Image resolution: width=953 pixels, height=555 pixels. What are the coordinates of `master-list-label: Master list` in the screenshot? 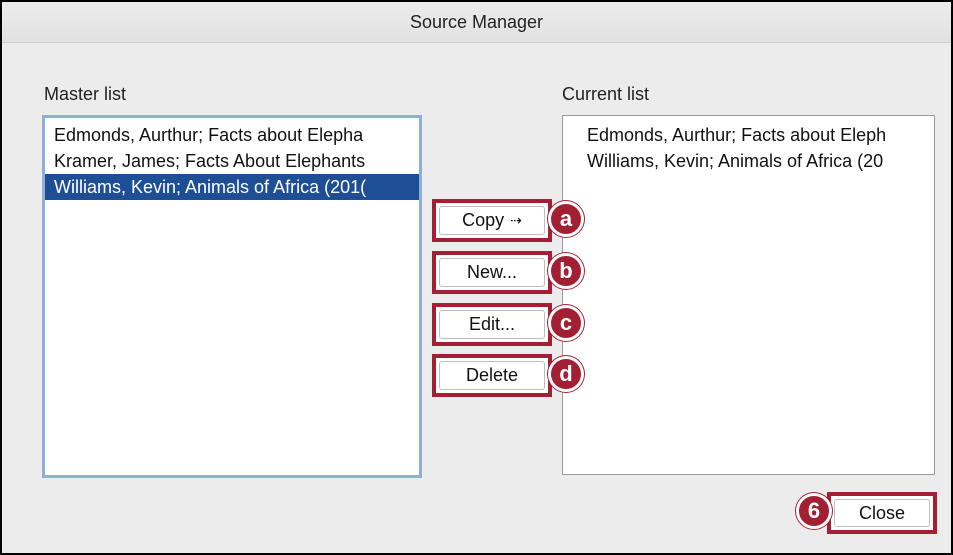 It's located at (85, 94).